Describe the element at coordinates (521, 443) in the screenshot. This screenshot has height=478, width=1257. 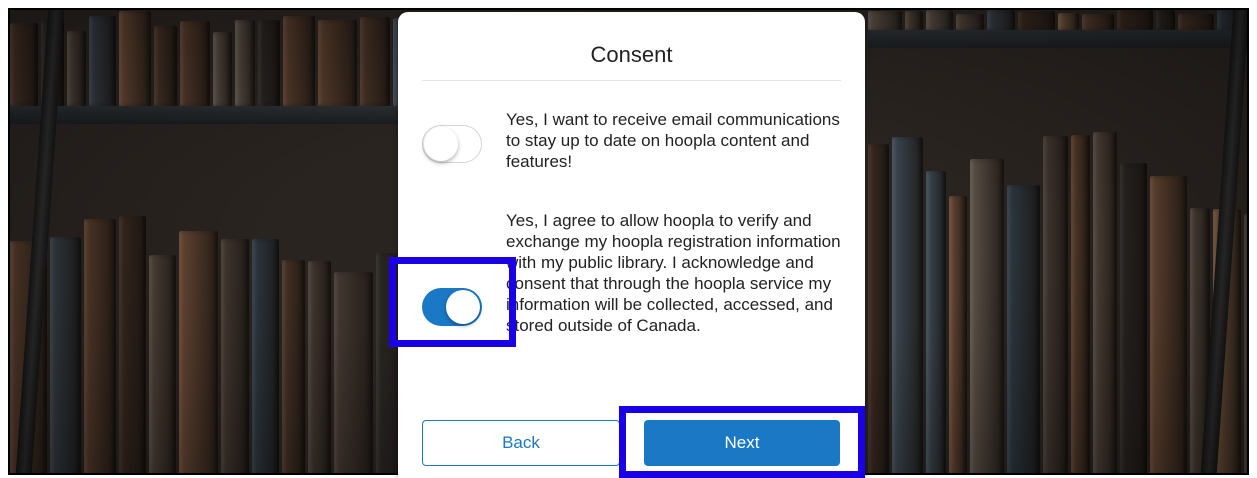
I see `back-button: Back` at that location.